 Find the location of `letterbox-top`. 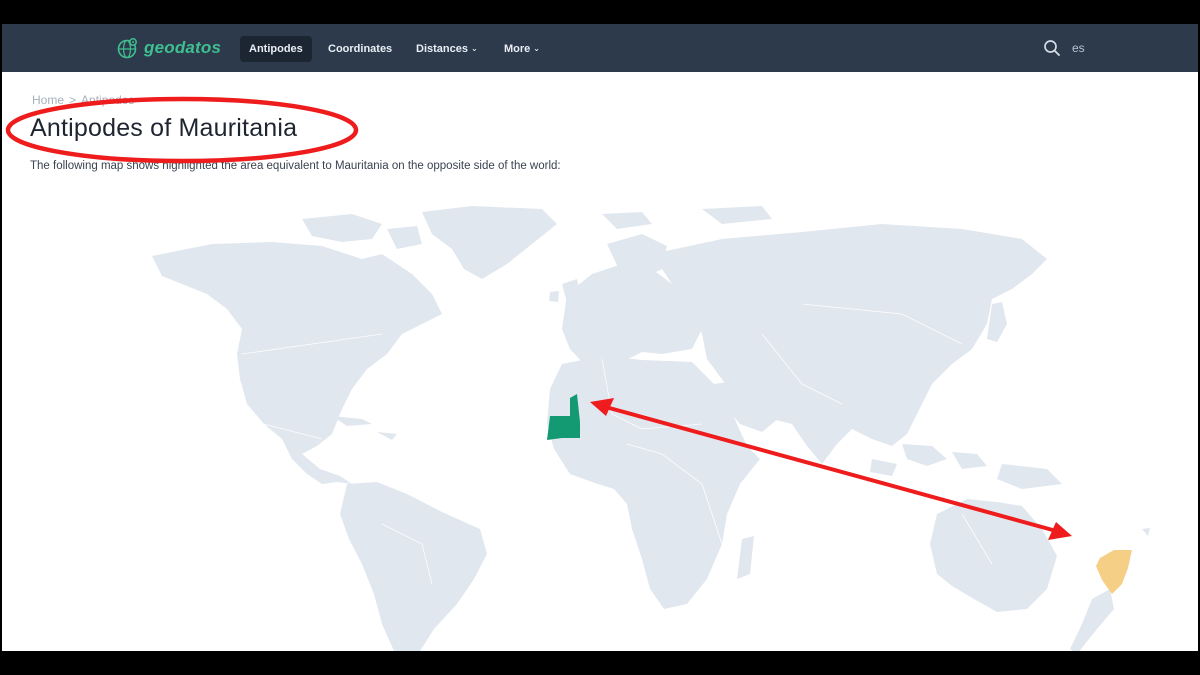

letterbox-top is located at coordinates (600, 12).